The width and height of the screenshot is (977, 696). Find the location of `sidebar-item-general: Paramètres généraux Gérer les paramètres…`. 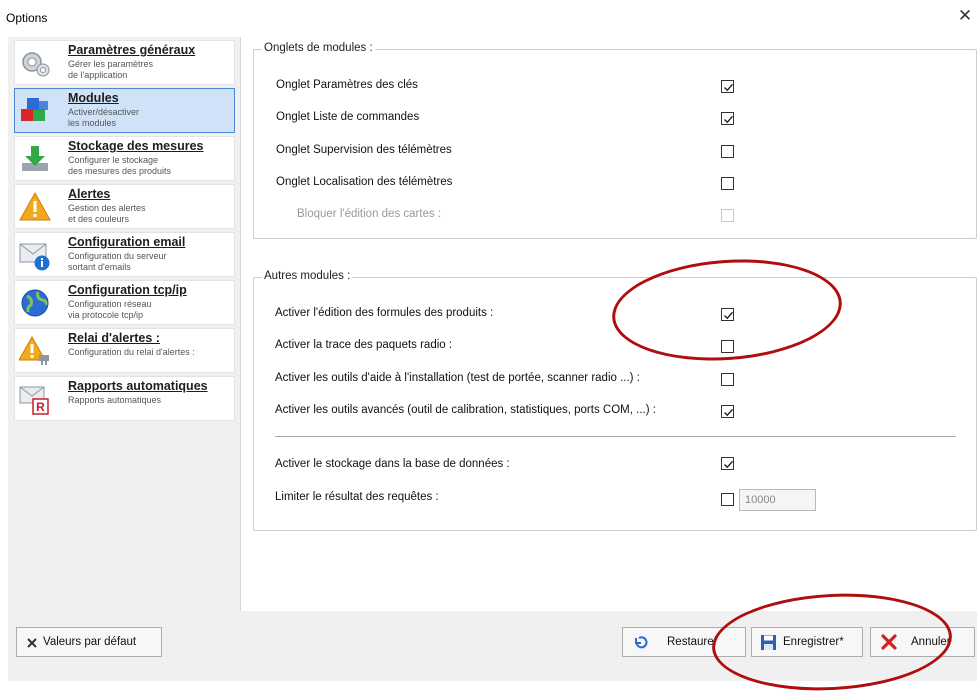

sidebar-item-general: Paramètres généraux Gérer les paramètres… is located at coordinates (124, 62).